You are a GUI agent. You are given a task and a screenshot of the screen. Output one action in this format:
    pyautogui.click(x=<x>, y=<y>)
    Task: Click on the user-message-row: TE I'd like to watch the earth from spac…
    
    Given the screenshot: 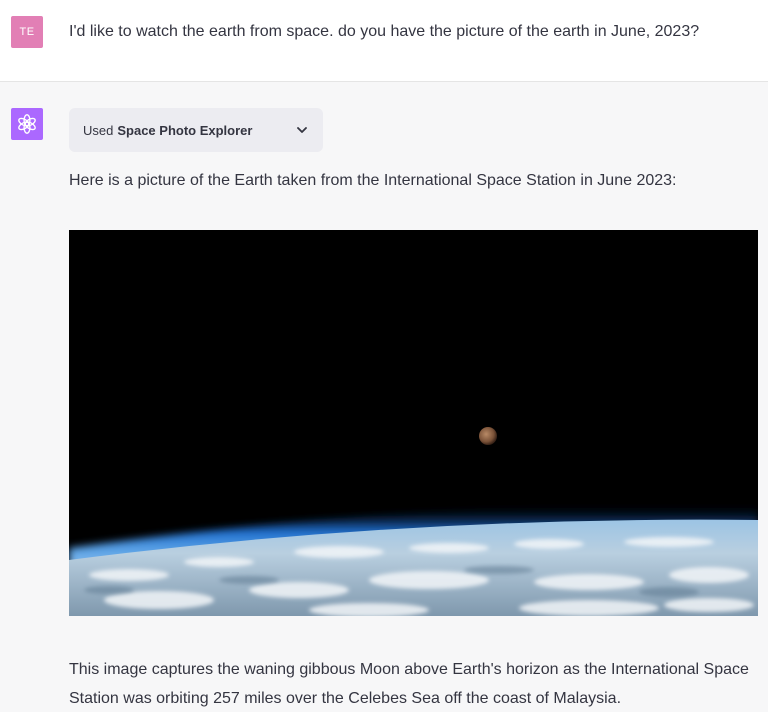 What is the action you would take?
    pyautogui.click(x=384, y=41)
    